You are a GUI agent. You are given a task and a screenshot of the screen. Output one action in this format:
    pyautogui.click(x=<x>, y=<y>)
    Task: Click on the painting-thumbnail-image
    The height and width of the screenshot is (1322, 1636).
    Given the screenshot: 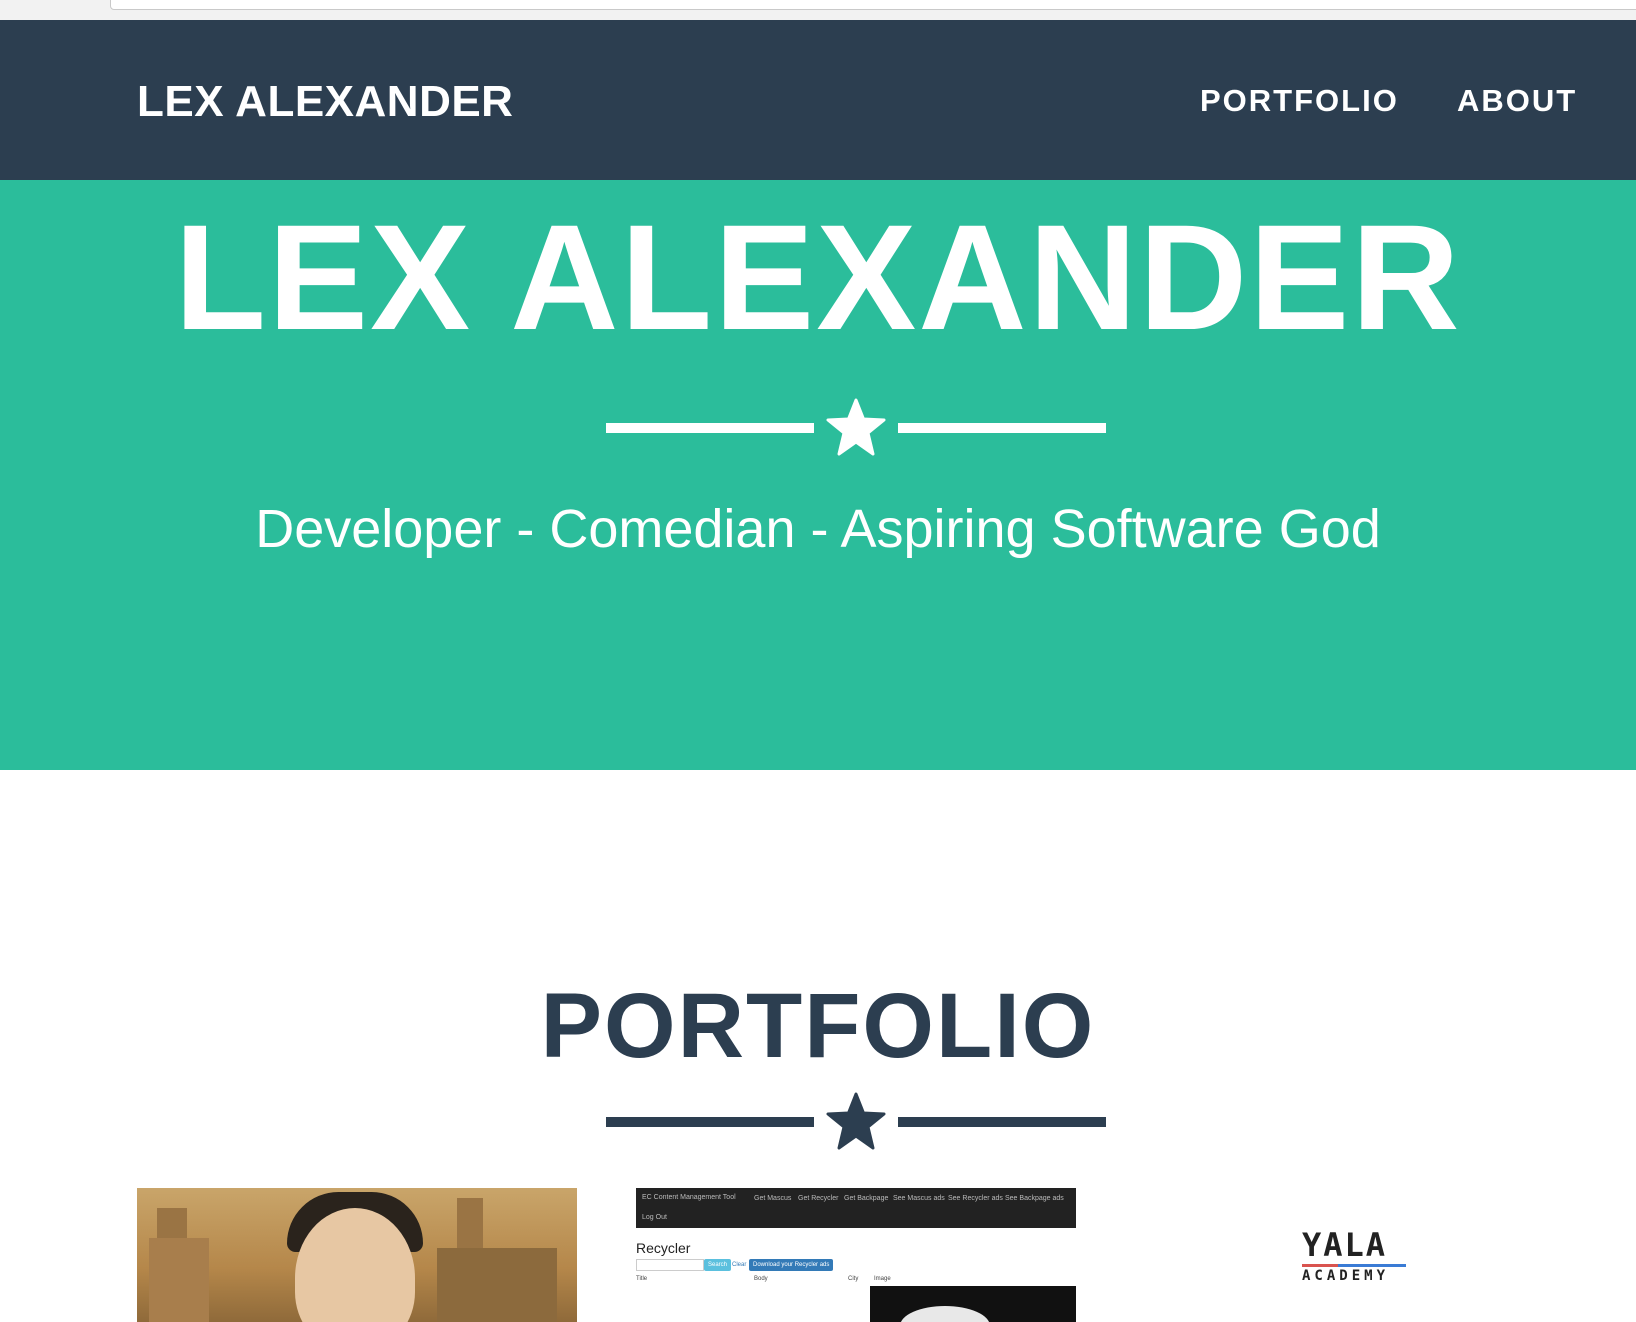 What is the action you would take?
    pyautogui.click(x=357, y=1255)
    